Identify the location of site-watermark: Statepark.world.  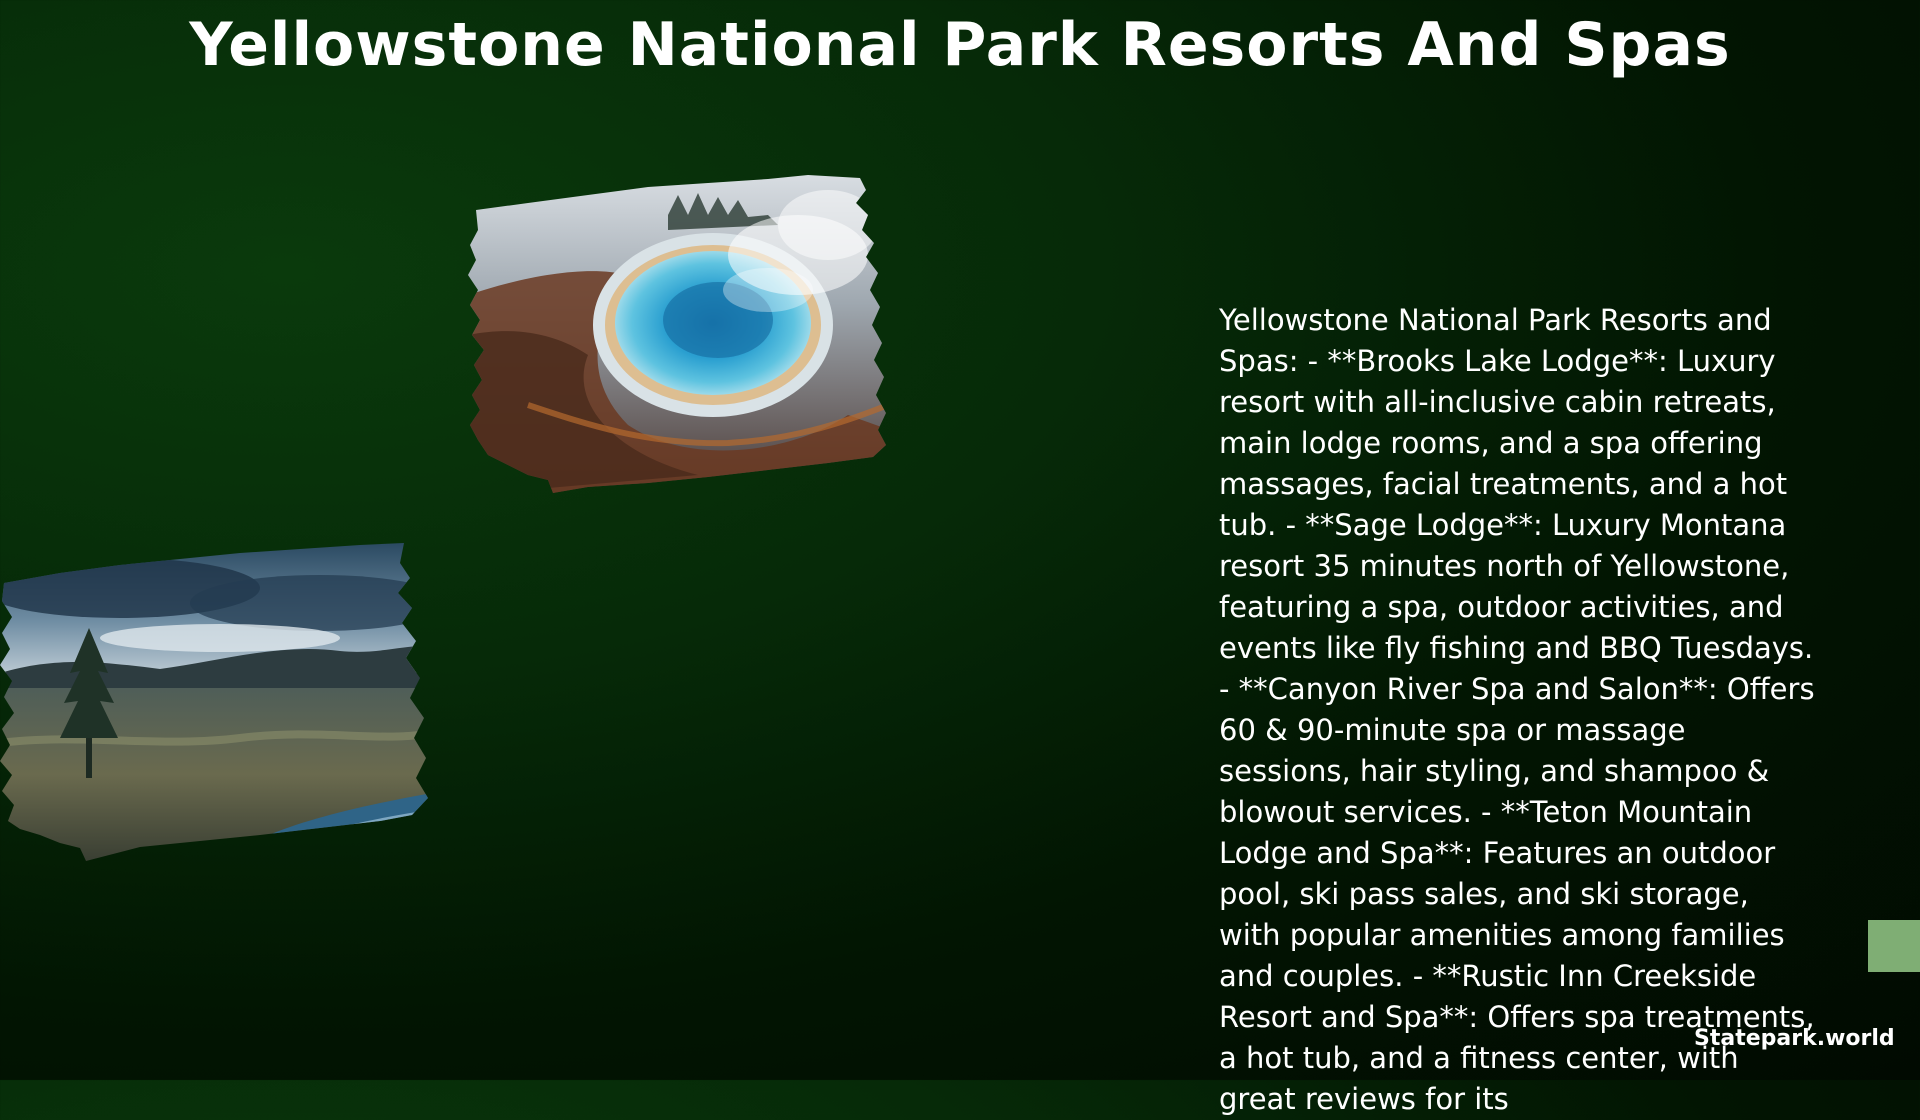
(1794, 1038).